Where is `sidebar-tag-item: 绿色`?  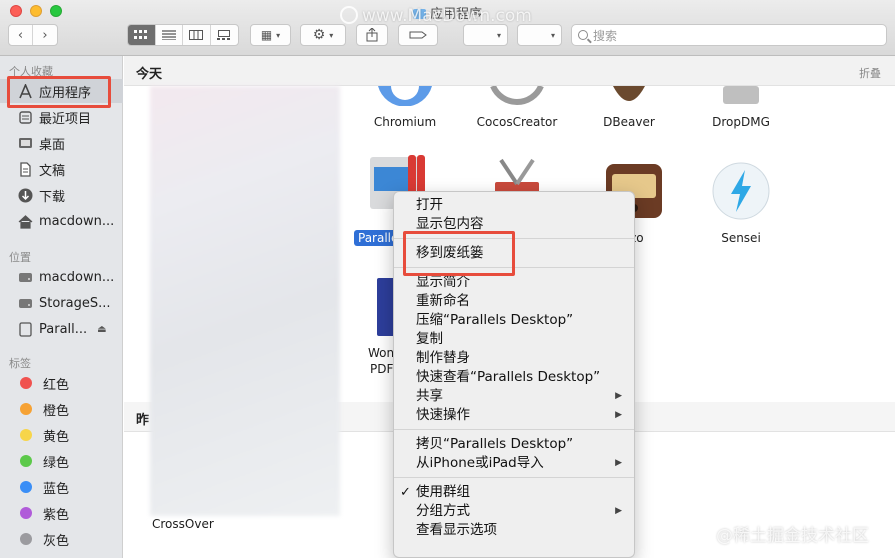 sidebar-tag-item: 绿色 is located at coordinates (61, 461).